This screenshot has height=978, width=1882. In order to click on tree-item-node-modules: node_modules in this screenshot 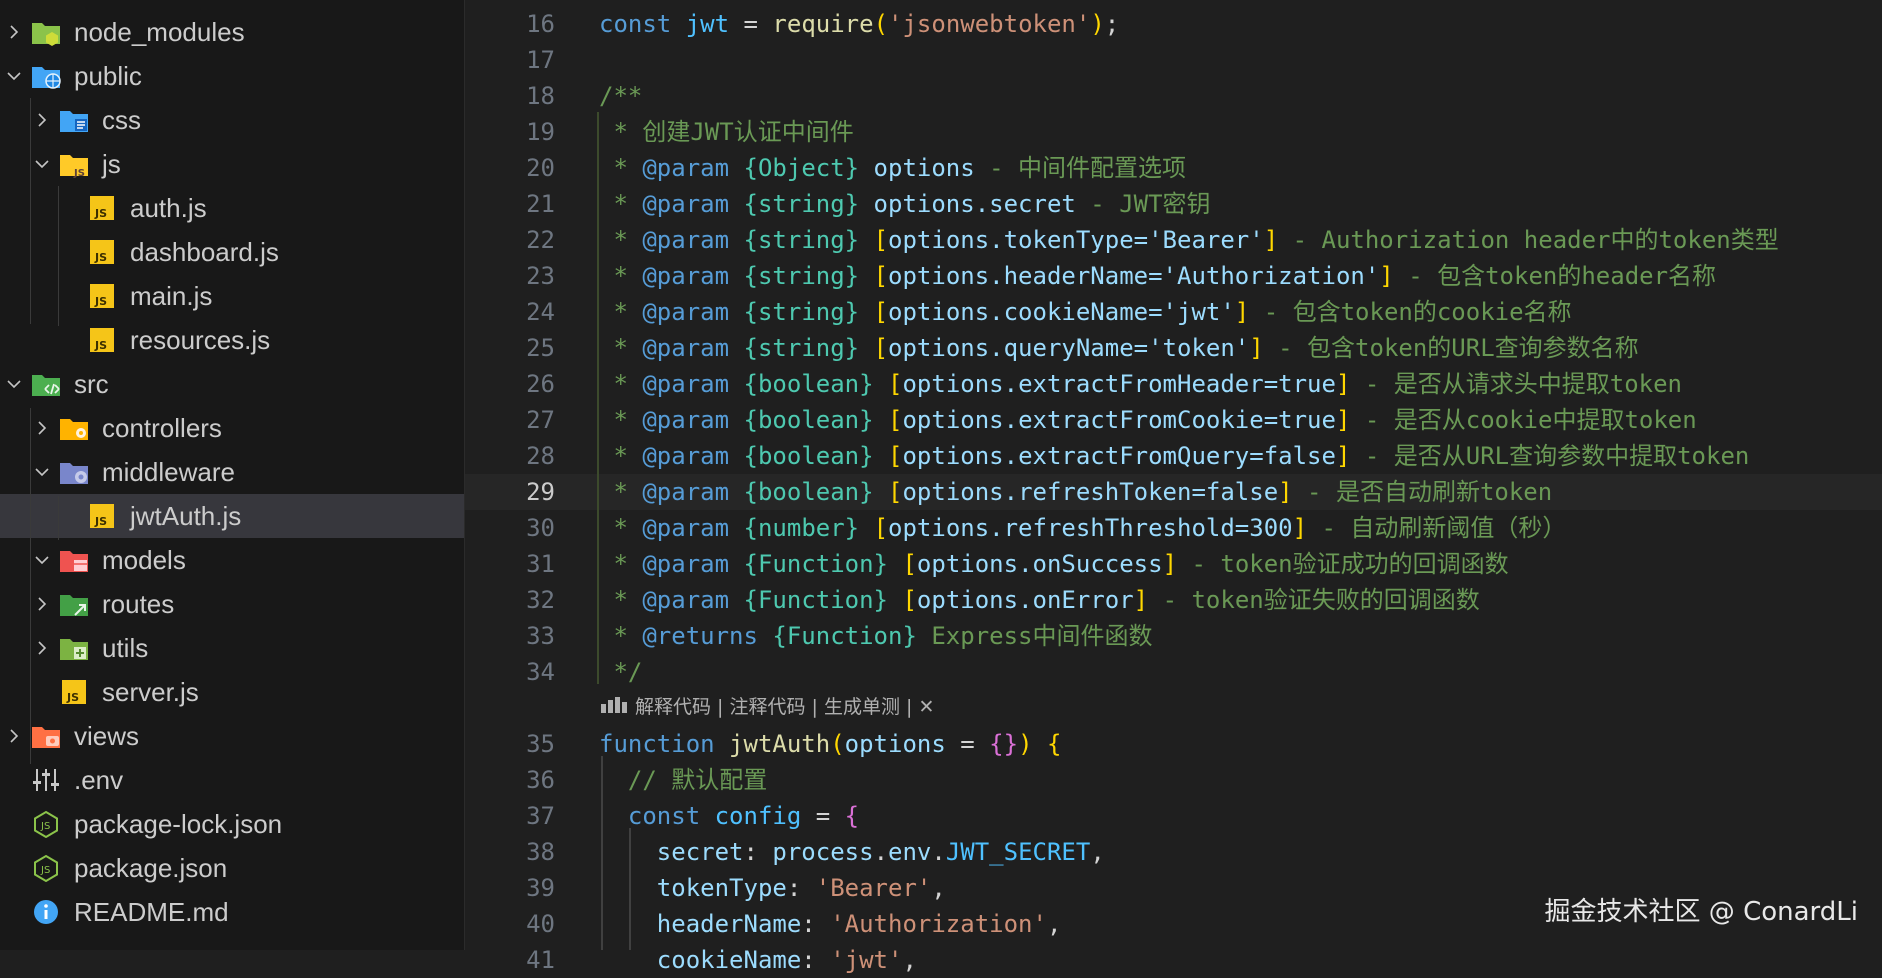, I will do `click(232, 32)`.